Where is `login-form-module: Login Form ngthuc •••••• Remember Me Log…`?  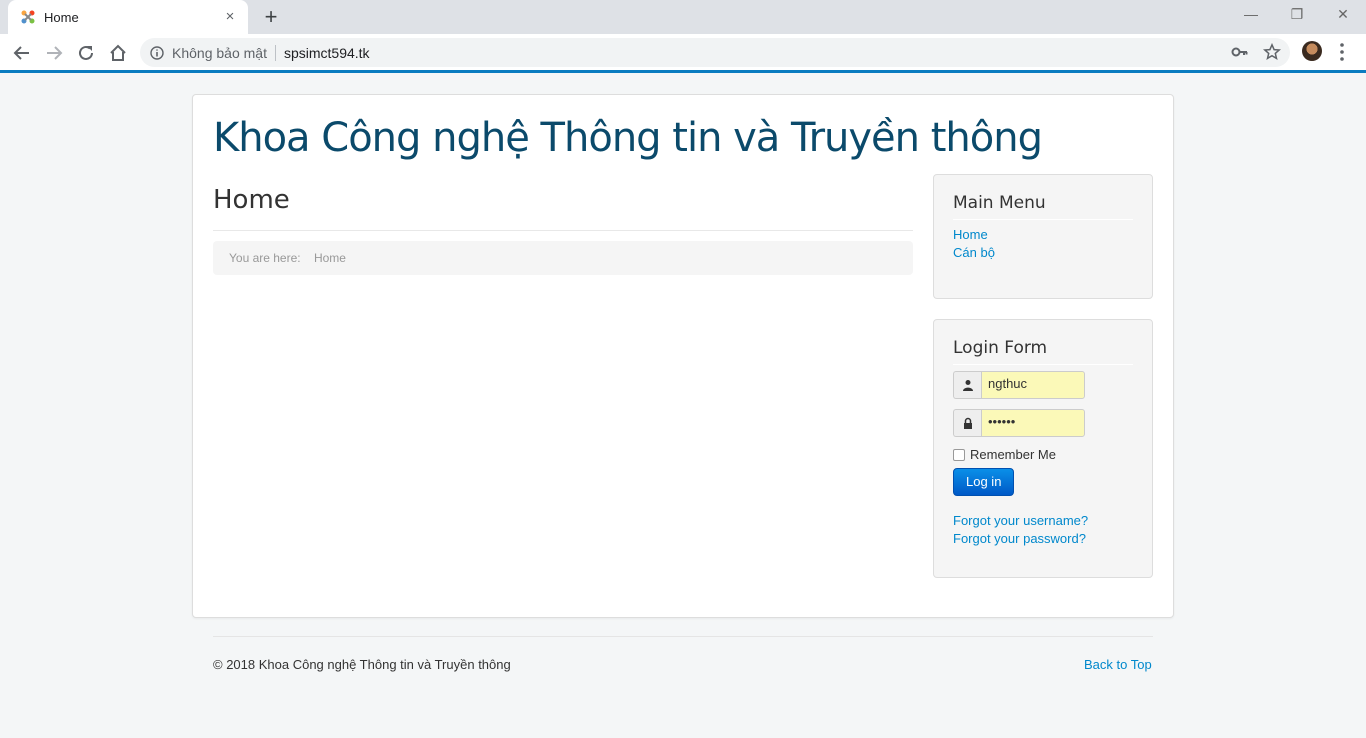 login-form-module: Login Form ngthuc •••••• Remember Me Log… is located at coordinates (1043, 448).